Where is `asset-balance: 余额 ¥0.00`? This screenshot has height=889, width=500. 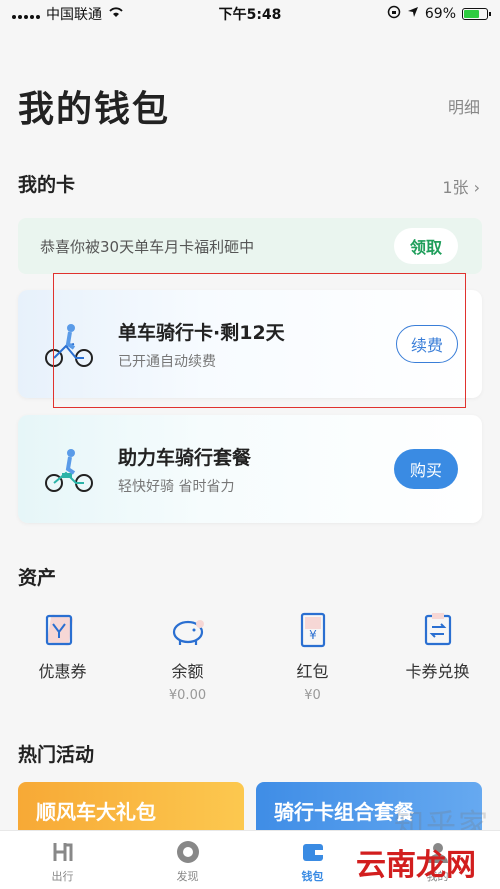 asset-balance: 余额 ¥0.00 is located at coordinates (187, 656).